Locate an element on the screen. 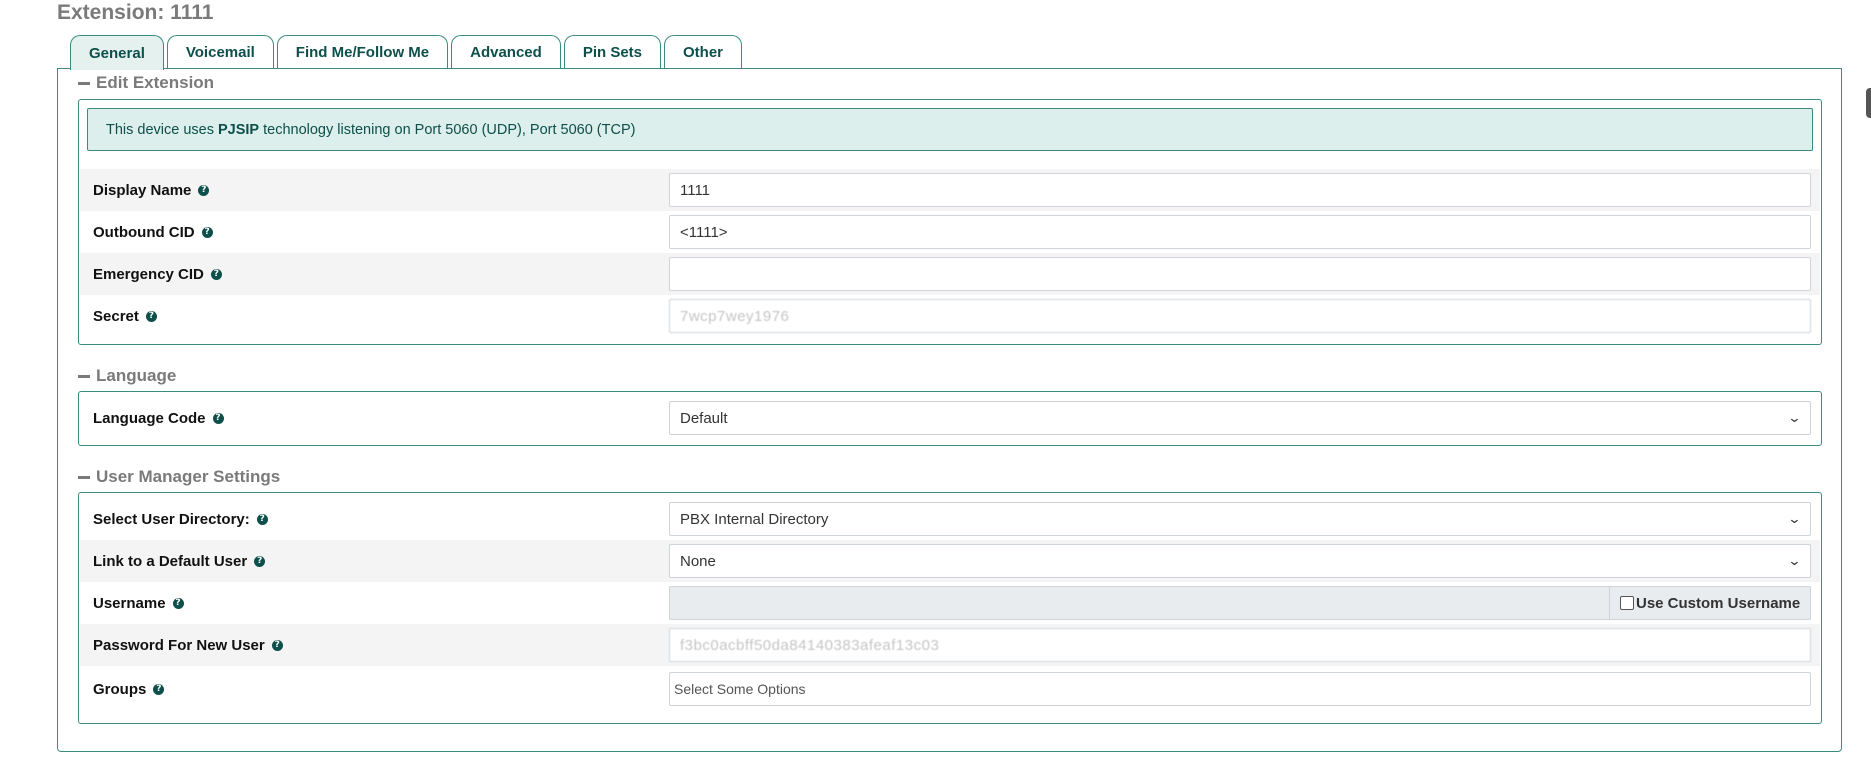  display-name-input is located at coordinates (1240, 190).